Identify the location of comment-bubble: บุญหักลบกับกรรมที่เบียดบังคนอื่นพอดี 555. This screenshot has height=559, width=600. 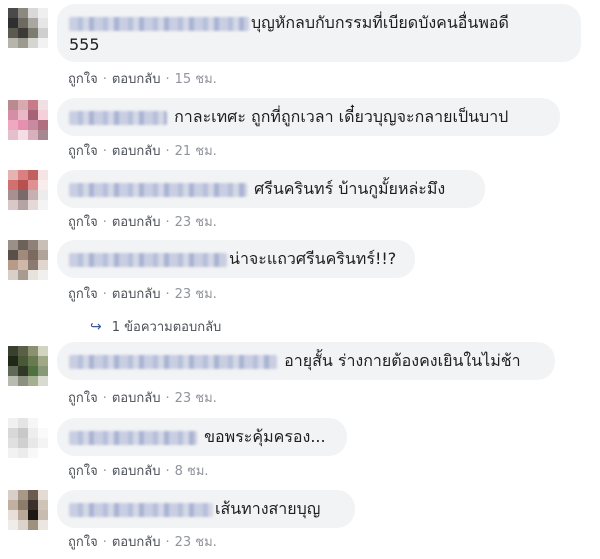
(319, 33).